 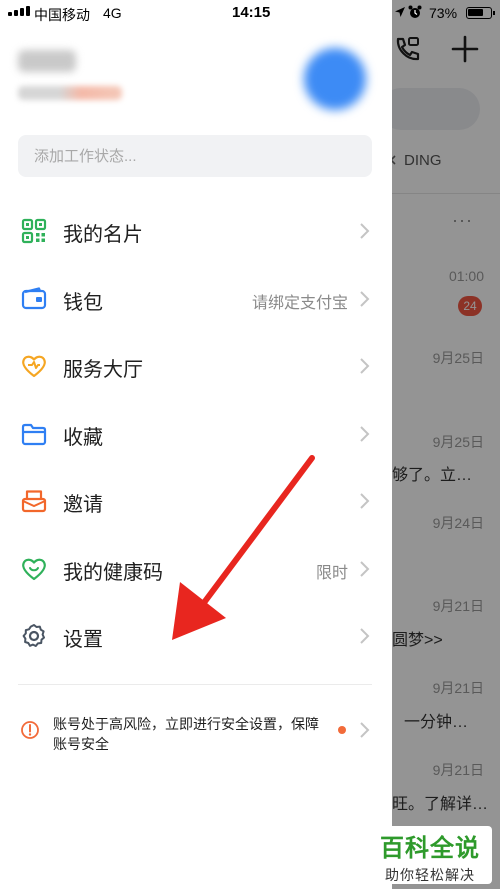 I want to click on battery-percent: 73%, so click(x=443, y=13).